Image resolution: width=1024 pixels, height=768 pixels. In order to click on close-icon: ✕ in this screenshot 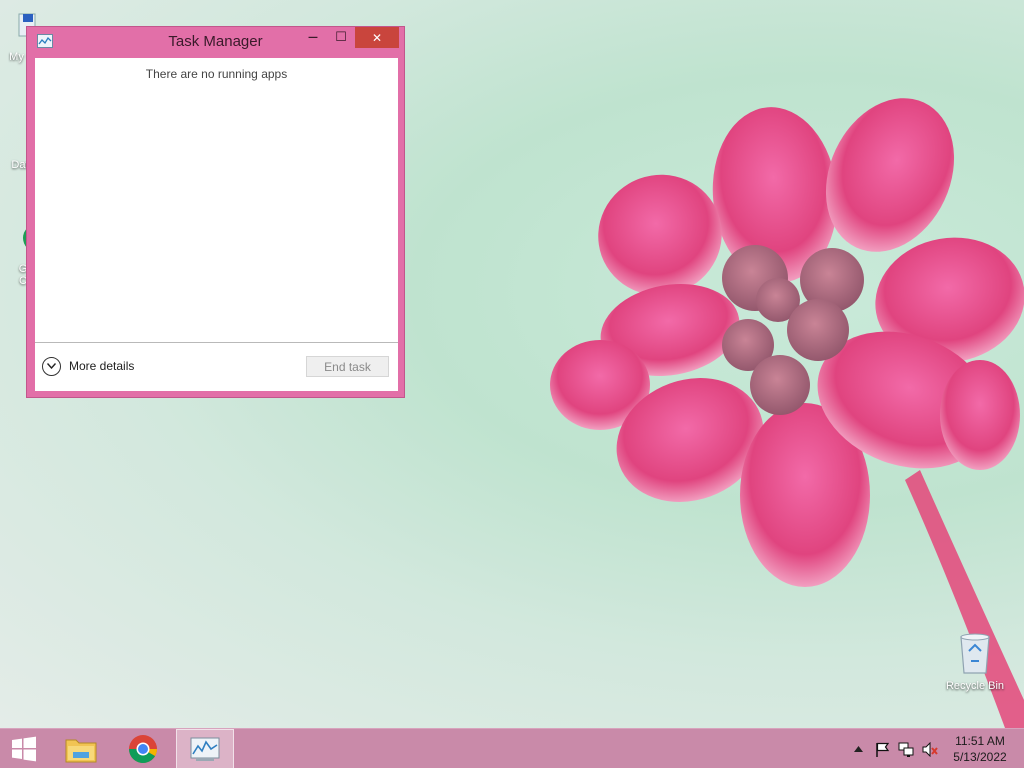, I will do `click(377, 37)`.